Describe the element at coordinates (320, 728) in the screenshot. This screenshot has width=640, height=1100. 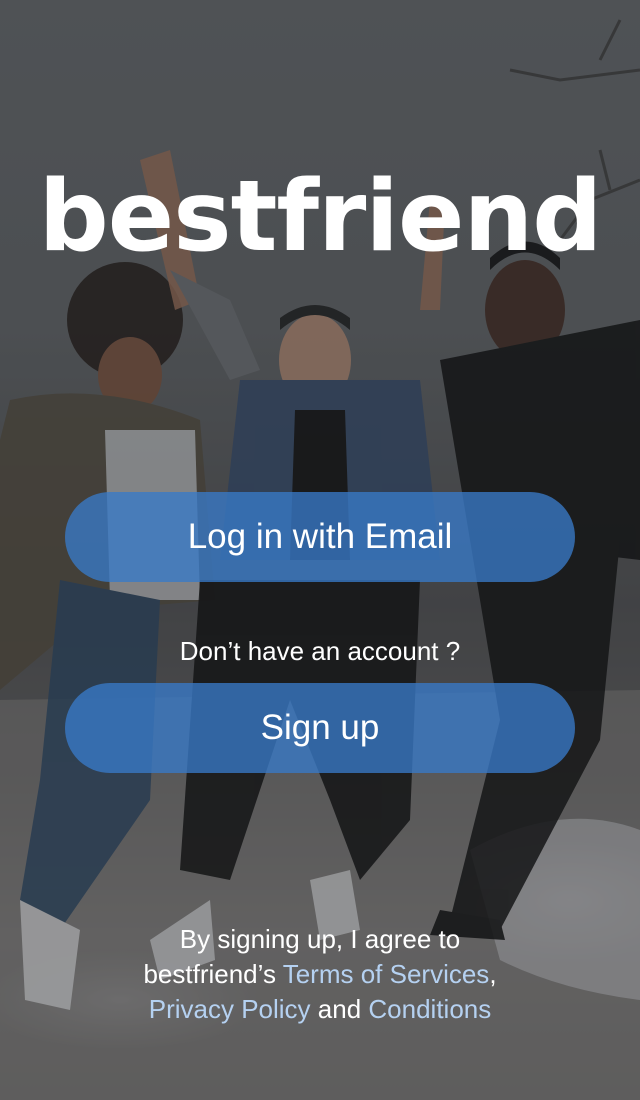
I see `sign-up-button: Sign up` at that location.